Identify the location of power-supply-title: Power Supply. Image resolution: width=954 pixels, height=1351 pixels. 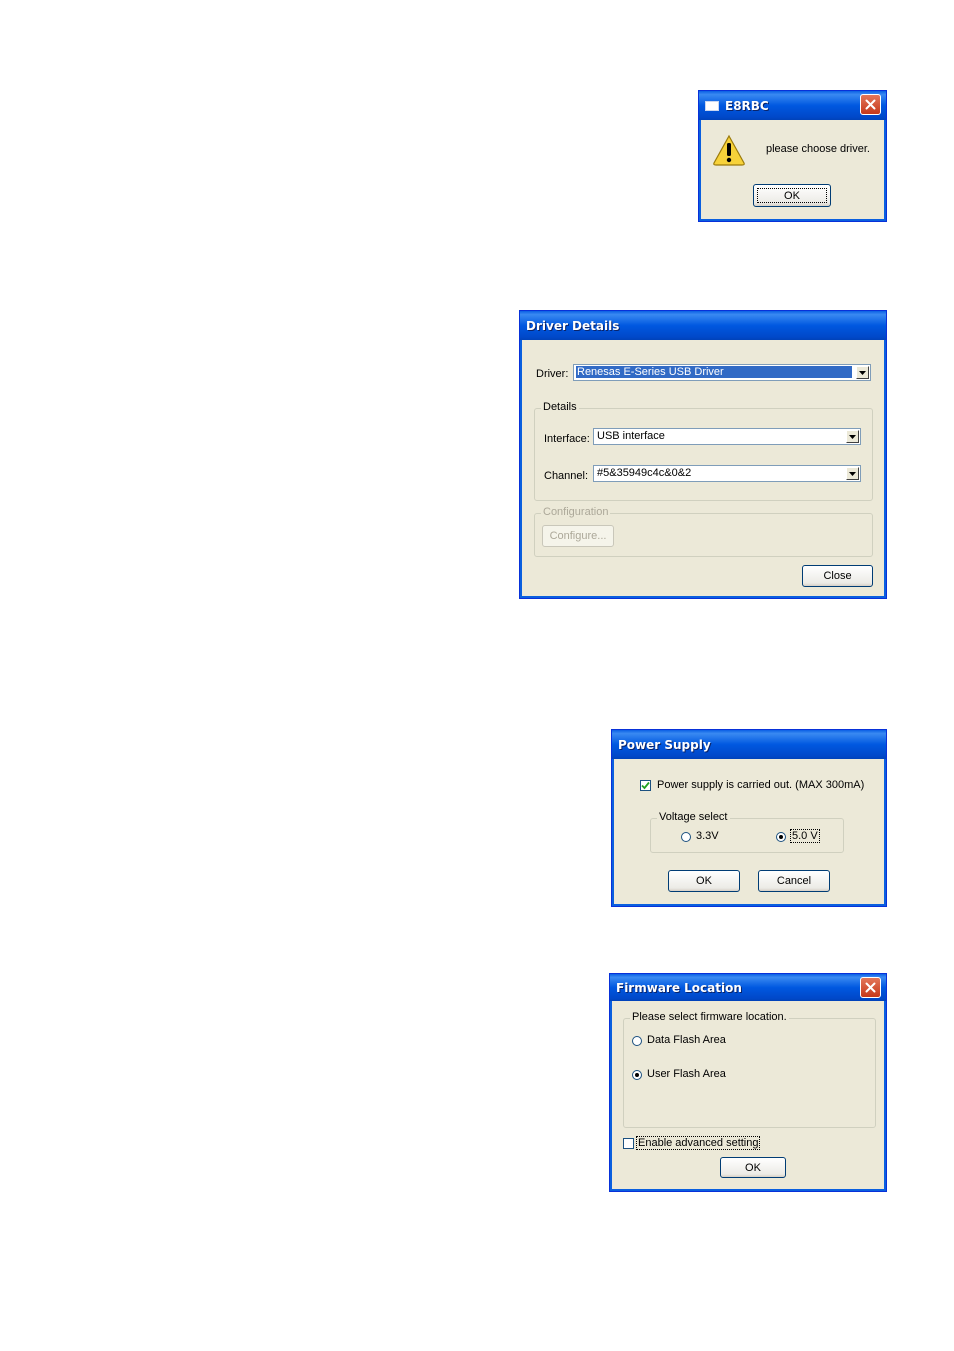
(664, 744).